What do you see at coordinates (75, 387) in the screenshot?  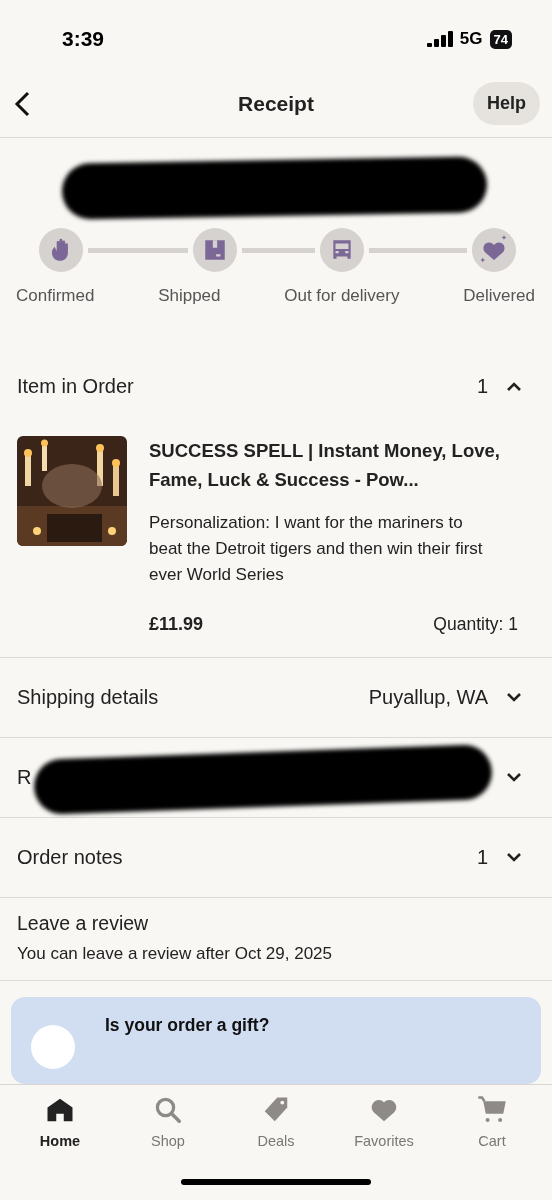 I see `section-title: Item in Order` at bounding box center [75, 387].